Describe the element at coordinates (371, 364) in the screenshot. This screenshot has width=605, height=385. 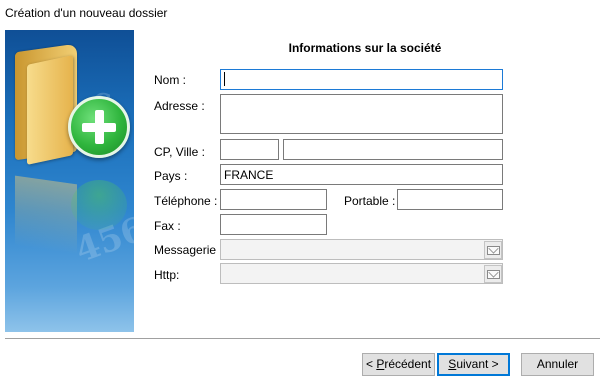
I see `precedent-prefix: <` at that location.